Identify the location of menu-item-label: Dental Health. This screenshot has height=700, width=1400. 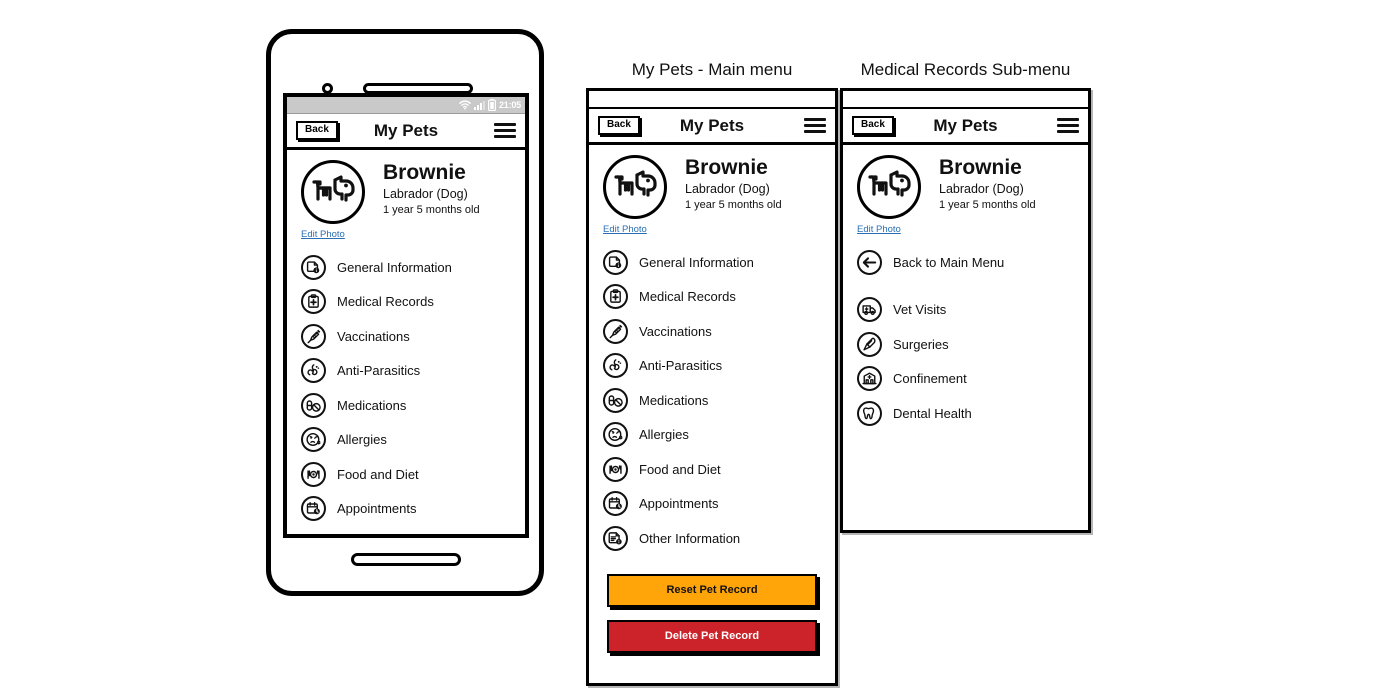
(932, 413).